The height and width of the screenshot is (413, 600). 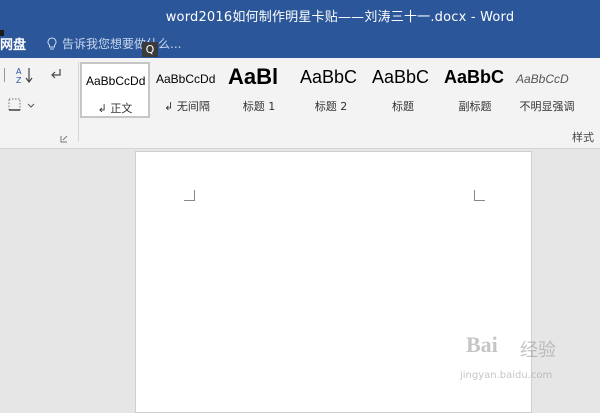 I want to click on svg-text: A, so click(x=19, y=71).